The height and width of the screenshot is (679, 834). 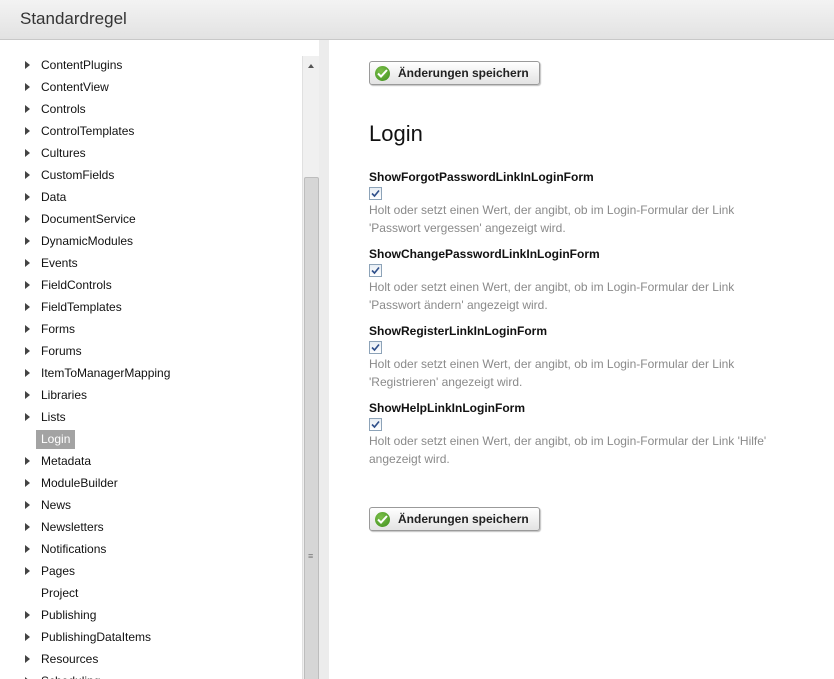 I want to click on sidebar-item-login: Login, so click(x=150, y=439).